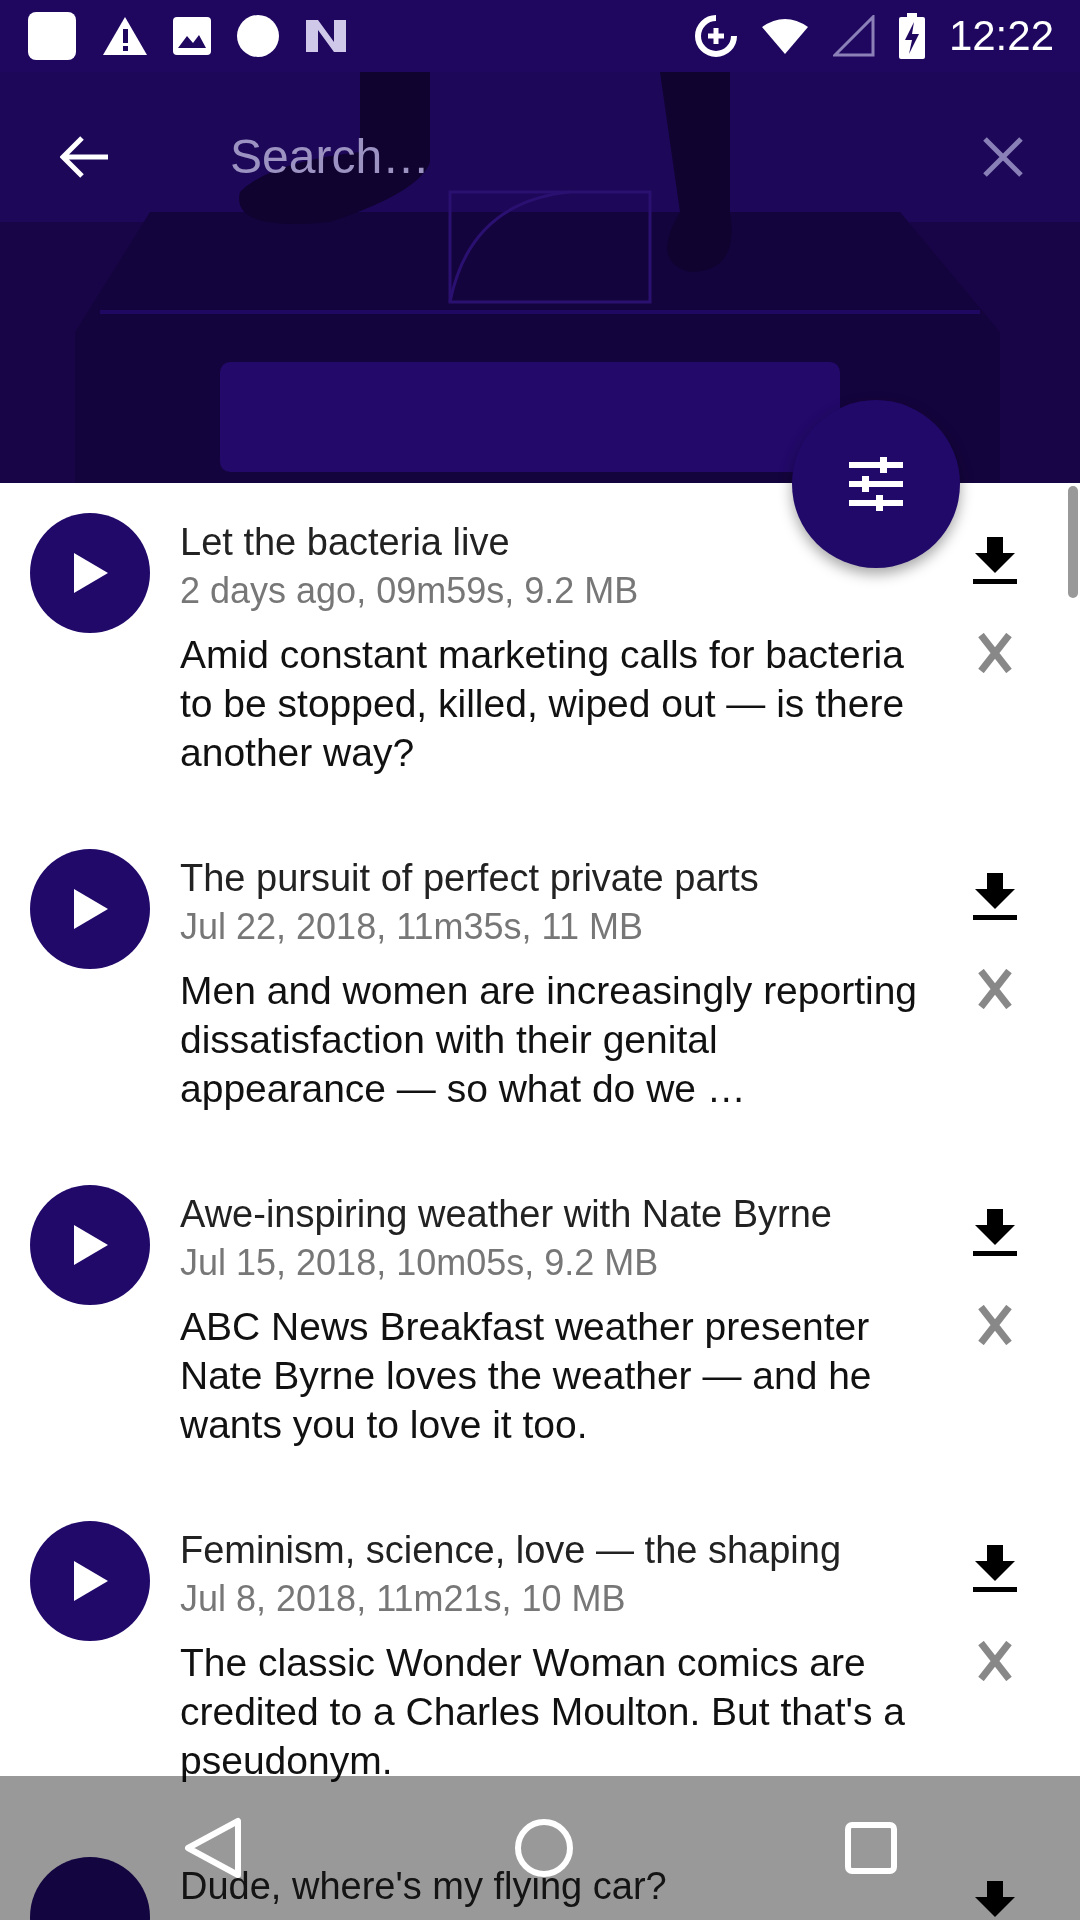 The image size is (1080, 1920). What do you see at coordinates (258, 36) in the screenshot?
I see `circle-icon` at bounding box center [258, 36].